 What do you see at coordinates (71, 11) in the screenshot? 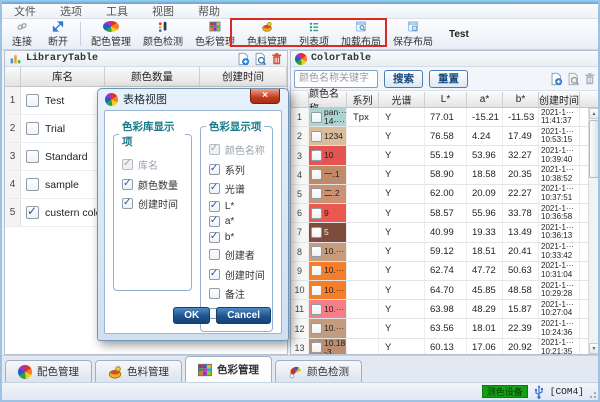
I see `menu-item-options: 选项` at bounding box center [71, 11].